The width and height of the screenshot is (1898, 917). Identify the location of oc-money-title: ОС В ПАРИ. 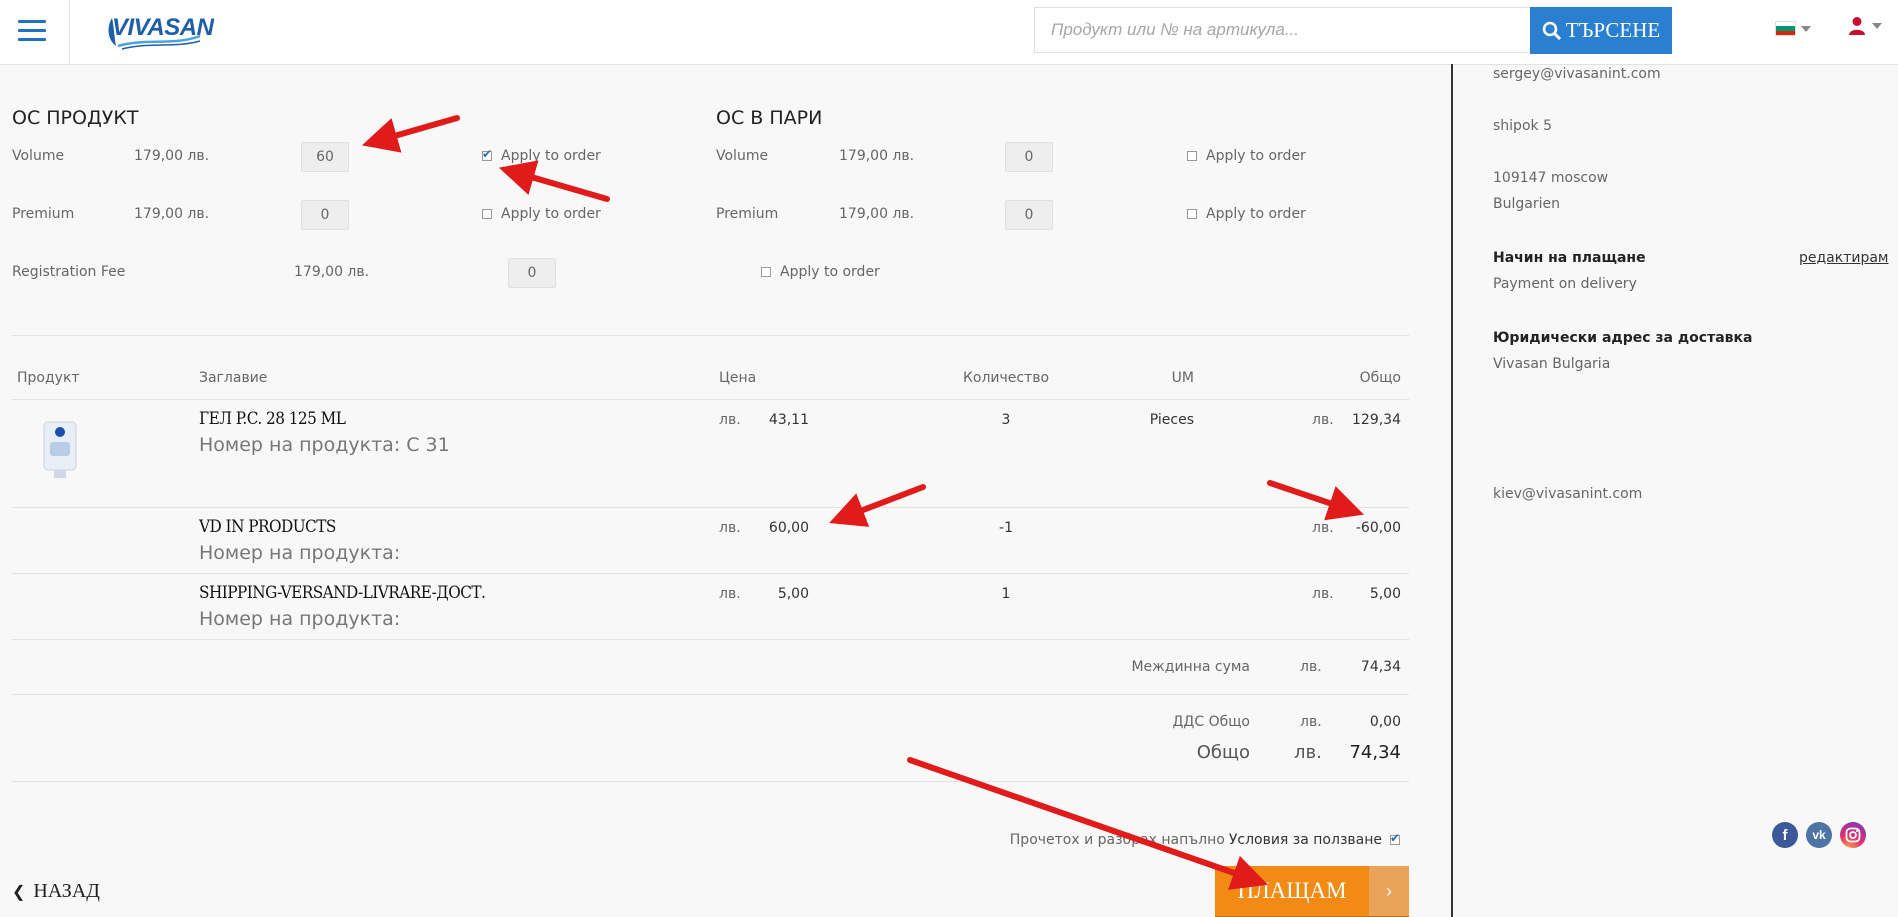
(769, 118).